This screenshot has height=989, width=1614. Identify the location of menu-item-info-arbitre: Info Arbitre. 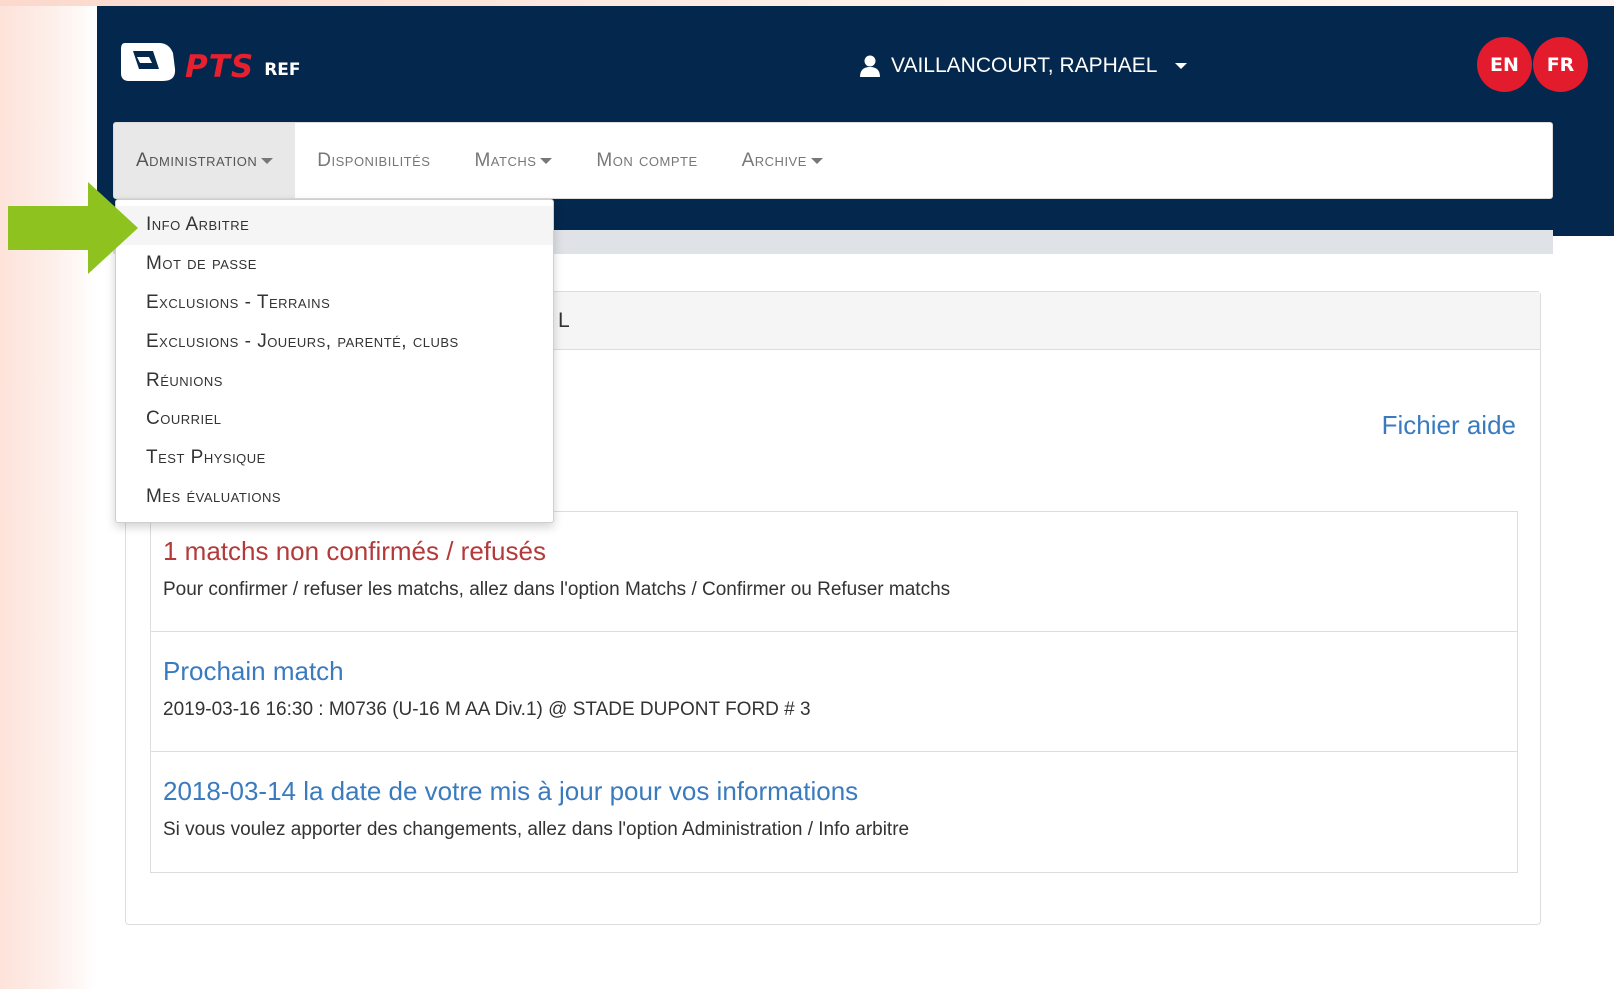
(334, 225).